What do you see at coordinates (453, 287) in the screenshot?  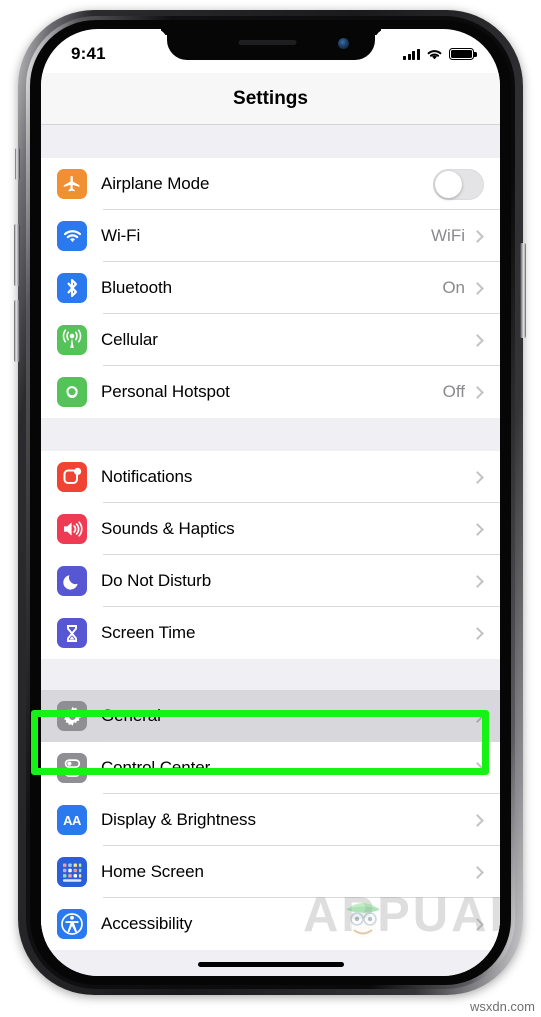 I see `row-value: On` at bounding box center [453, 287].